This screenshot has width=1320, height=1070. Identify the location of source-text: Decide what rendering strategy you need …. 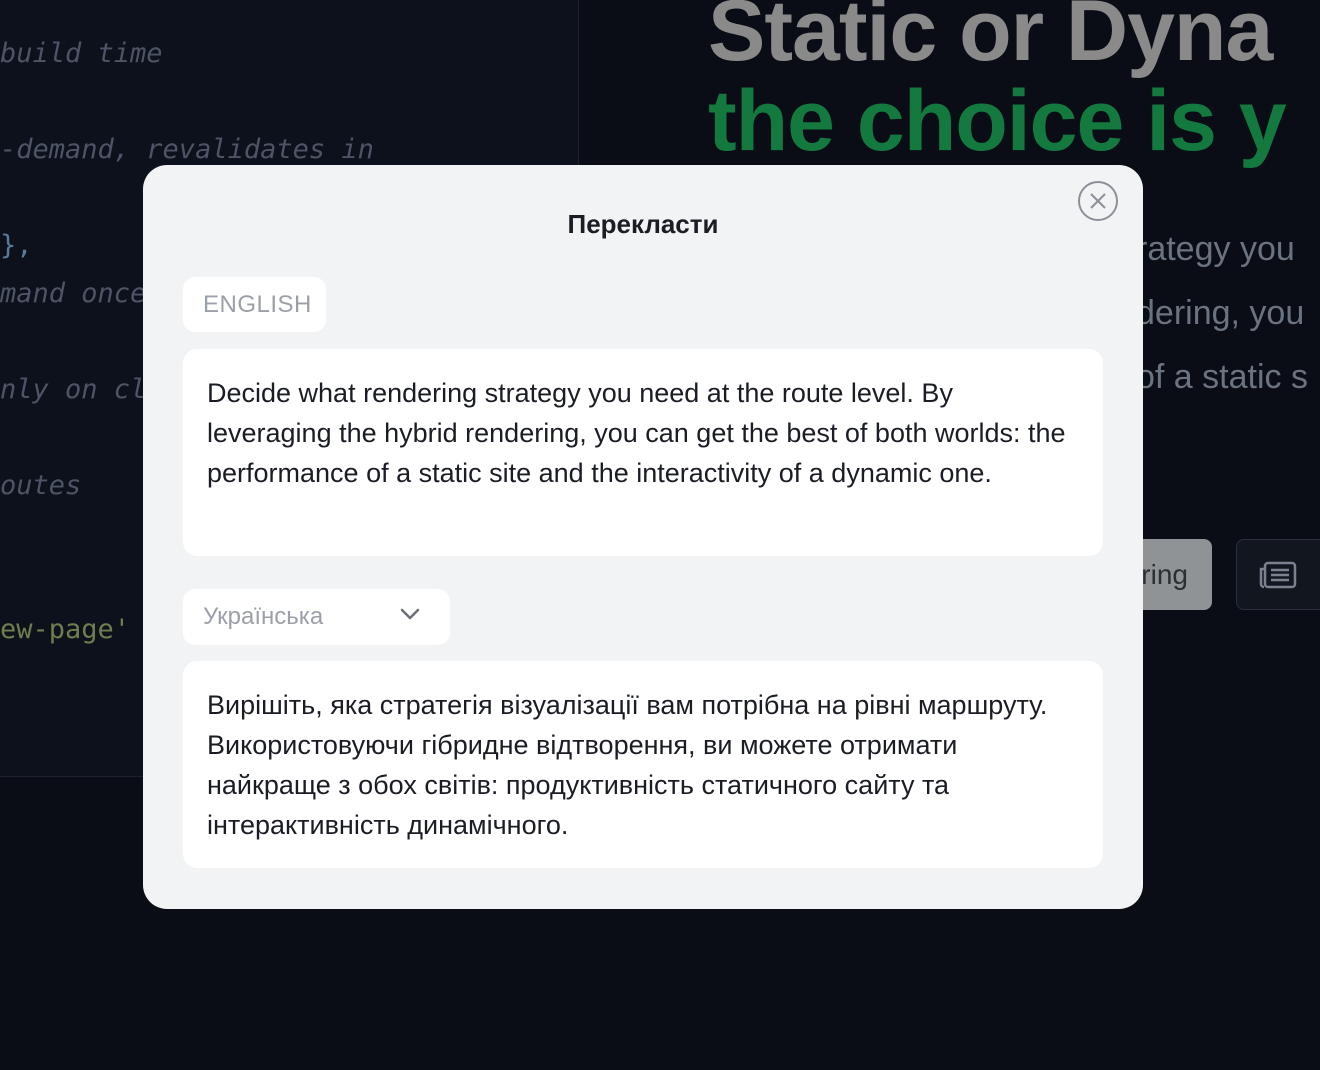
(643, 452).